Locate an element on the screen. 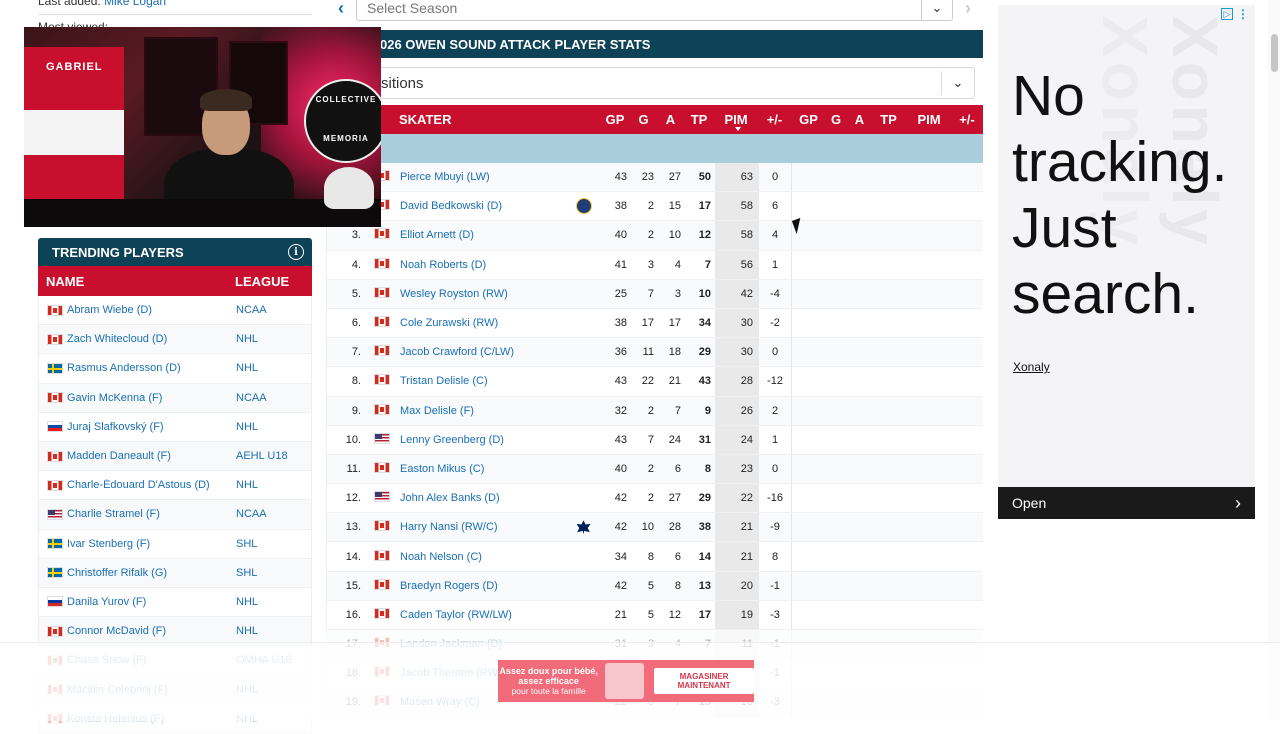 This screenshot has width=1280, height=734. trending-player-name: Madden Daneault (F) is located at coordinates (137, 456).